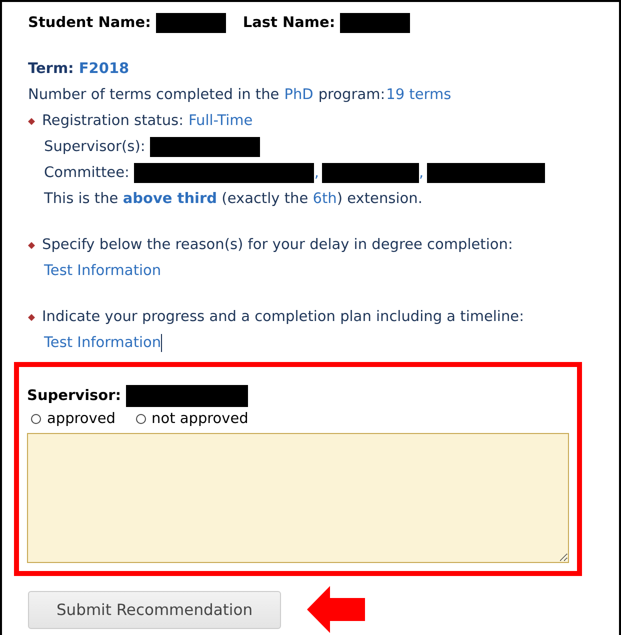 Image resolution: width=621 pixels, height=635 pixels. What do you see at coordinates (336, 609) in the screenshot?
I see `arrow-icon` at bounding box center [336, 609].